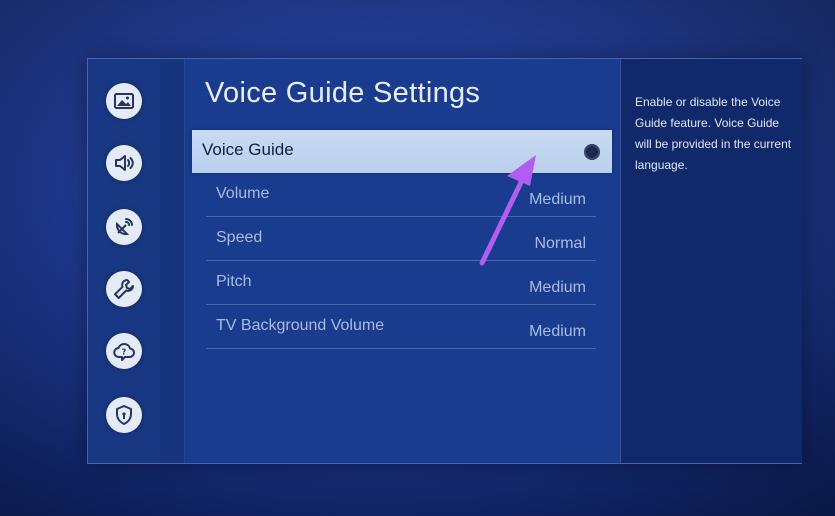 The width and height of the screenshot is (835, 516). I want to click on support-icon: ?, so click(124, 351).